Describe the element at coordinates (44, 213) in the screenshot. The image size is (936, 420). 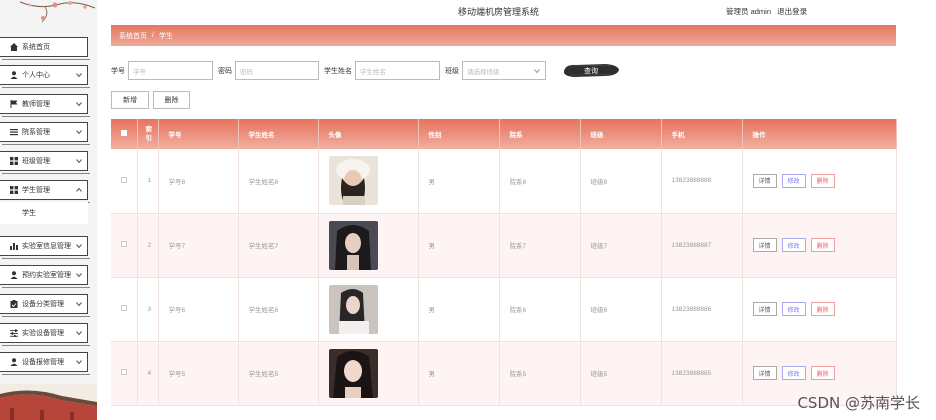
I see `submenu-item-student: 学生` at that location.